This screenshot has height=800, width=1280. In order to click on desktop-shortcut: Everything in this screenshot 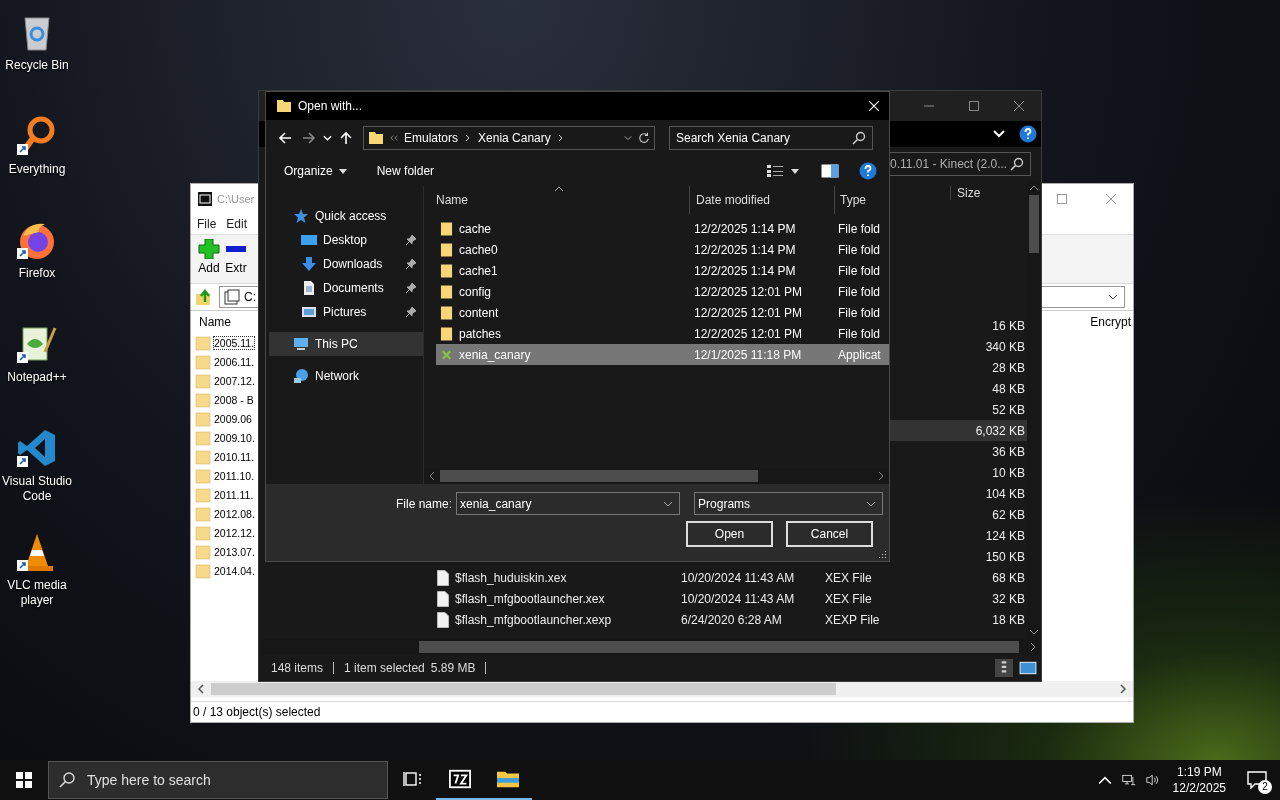, I will do `click(37, 162)`.